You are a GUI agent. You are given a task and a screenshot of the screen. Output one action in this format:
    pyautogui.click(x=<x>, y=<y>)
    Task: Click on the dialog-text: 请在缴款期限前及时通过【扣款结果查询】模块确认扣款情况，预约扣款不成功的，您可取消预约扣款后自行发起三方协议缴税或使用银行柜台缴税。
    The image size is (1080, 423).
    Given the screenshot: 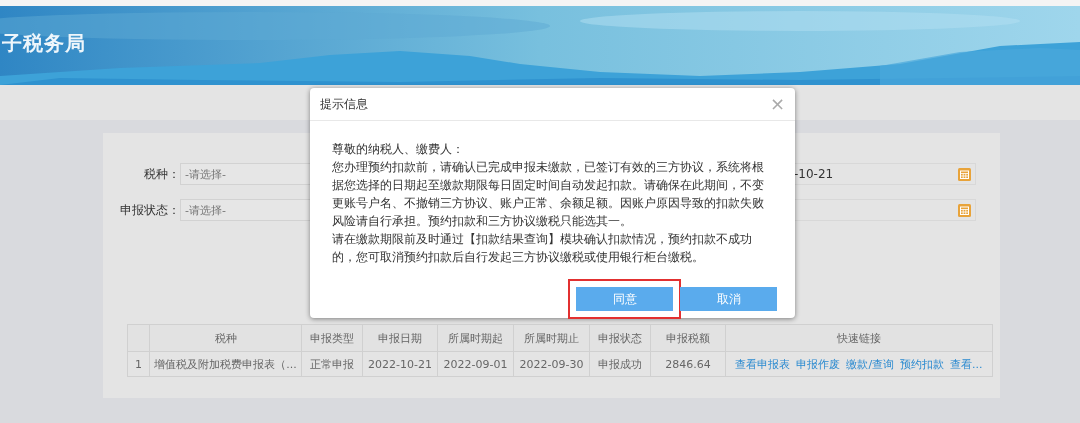 What is the action you would take?
    pyautogui.click(x=542, y=248)
    